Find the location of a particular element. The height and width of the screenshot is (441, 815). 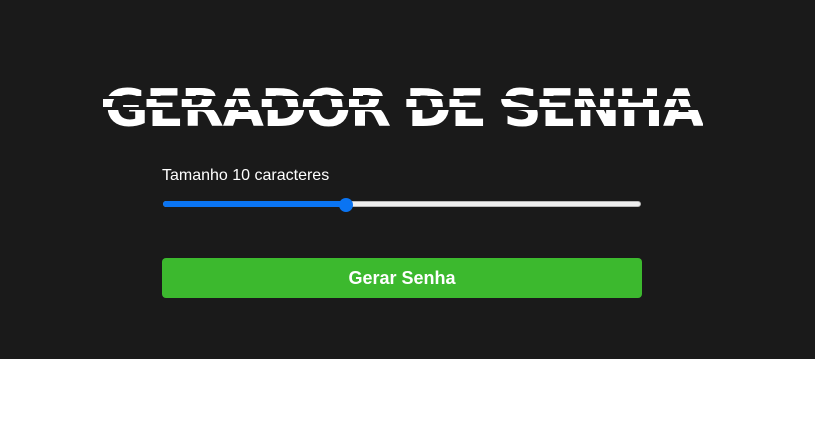

slider-fill is located at coordinates (255, 204).